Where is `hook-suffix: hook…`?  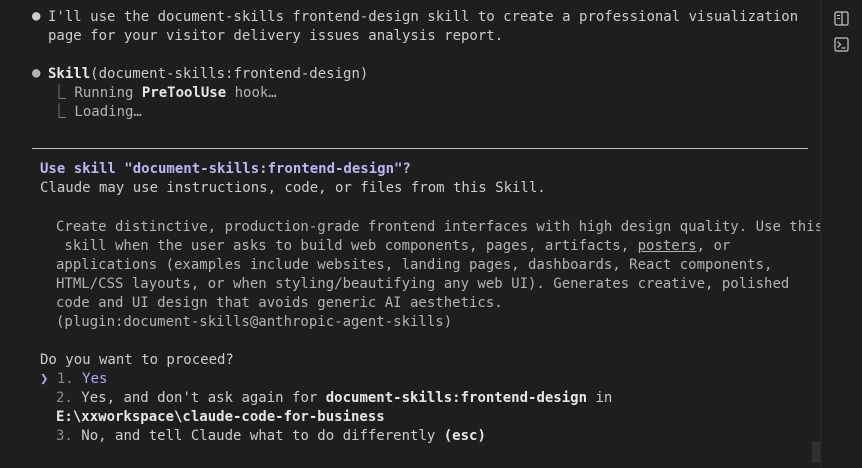
hook-suffix: hook… is located at coordinates (251, 93).